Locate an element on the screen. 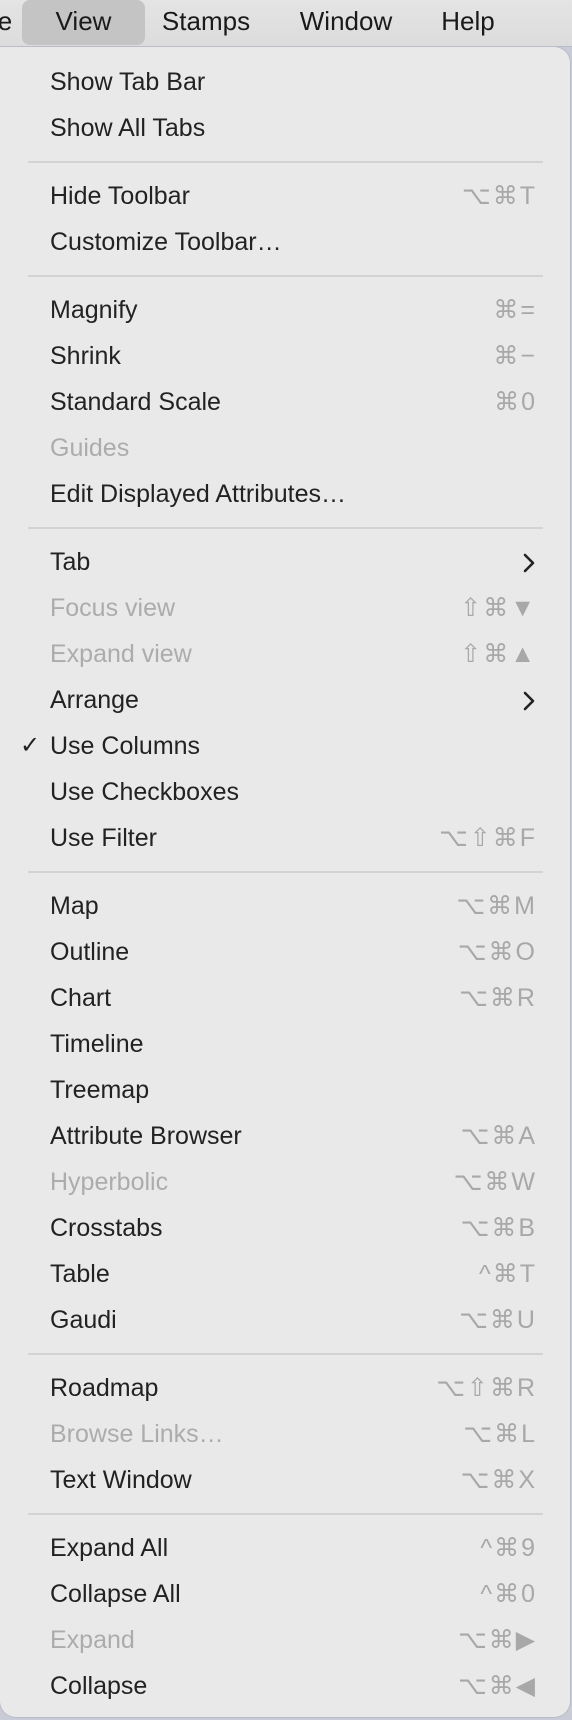 The width and height of the screenshot is (572, 1720). menu-item-table: Table ^⌘T is located at coordinates (285, 1274).